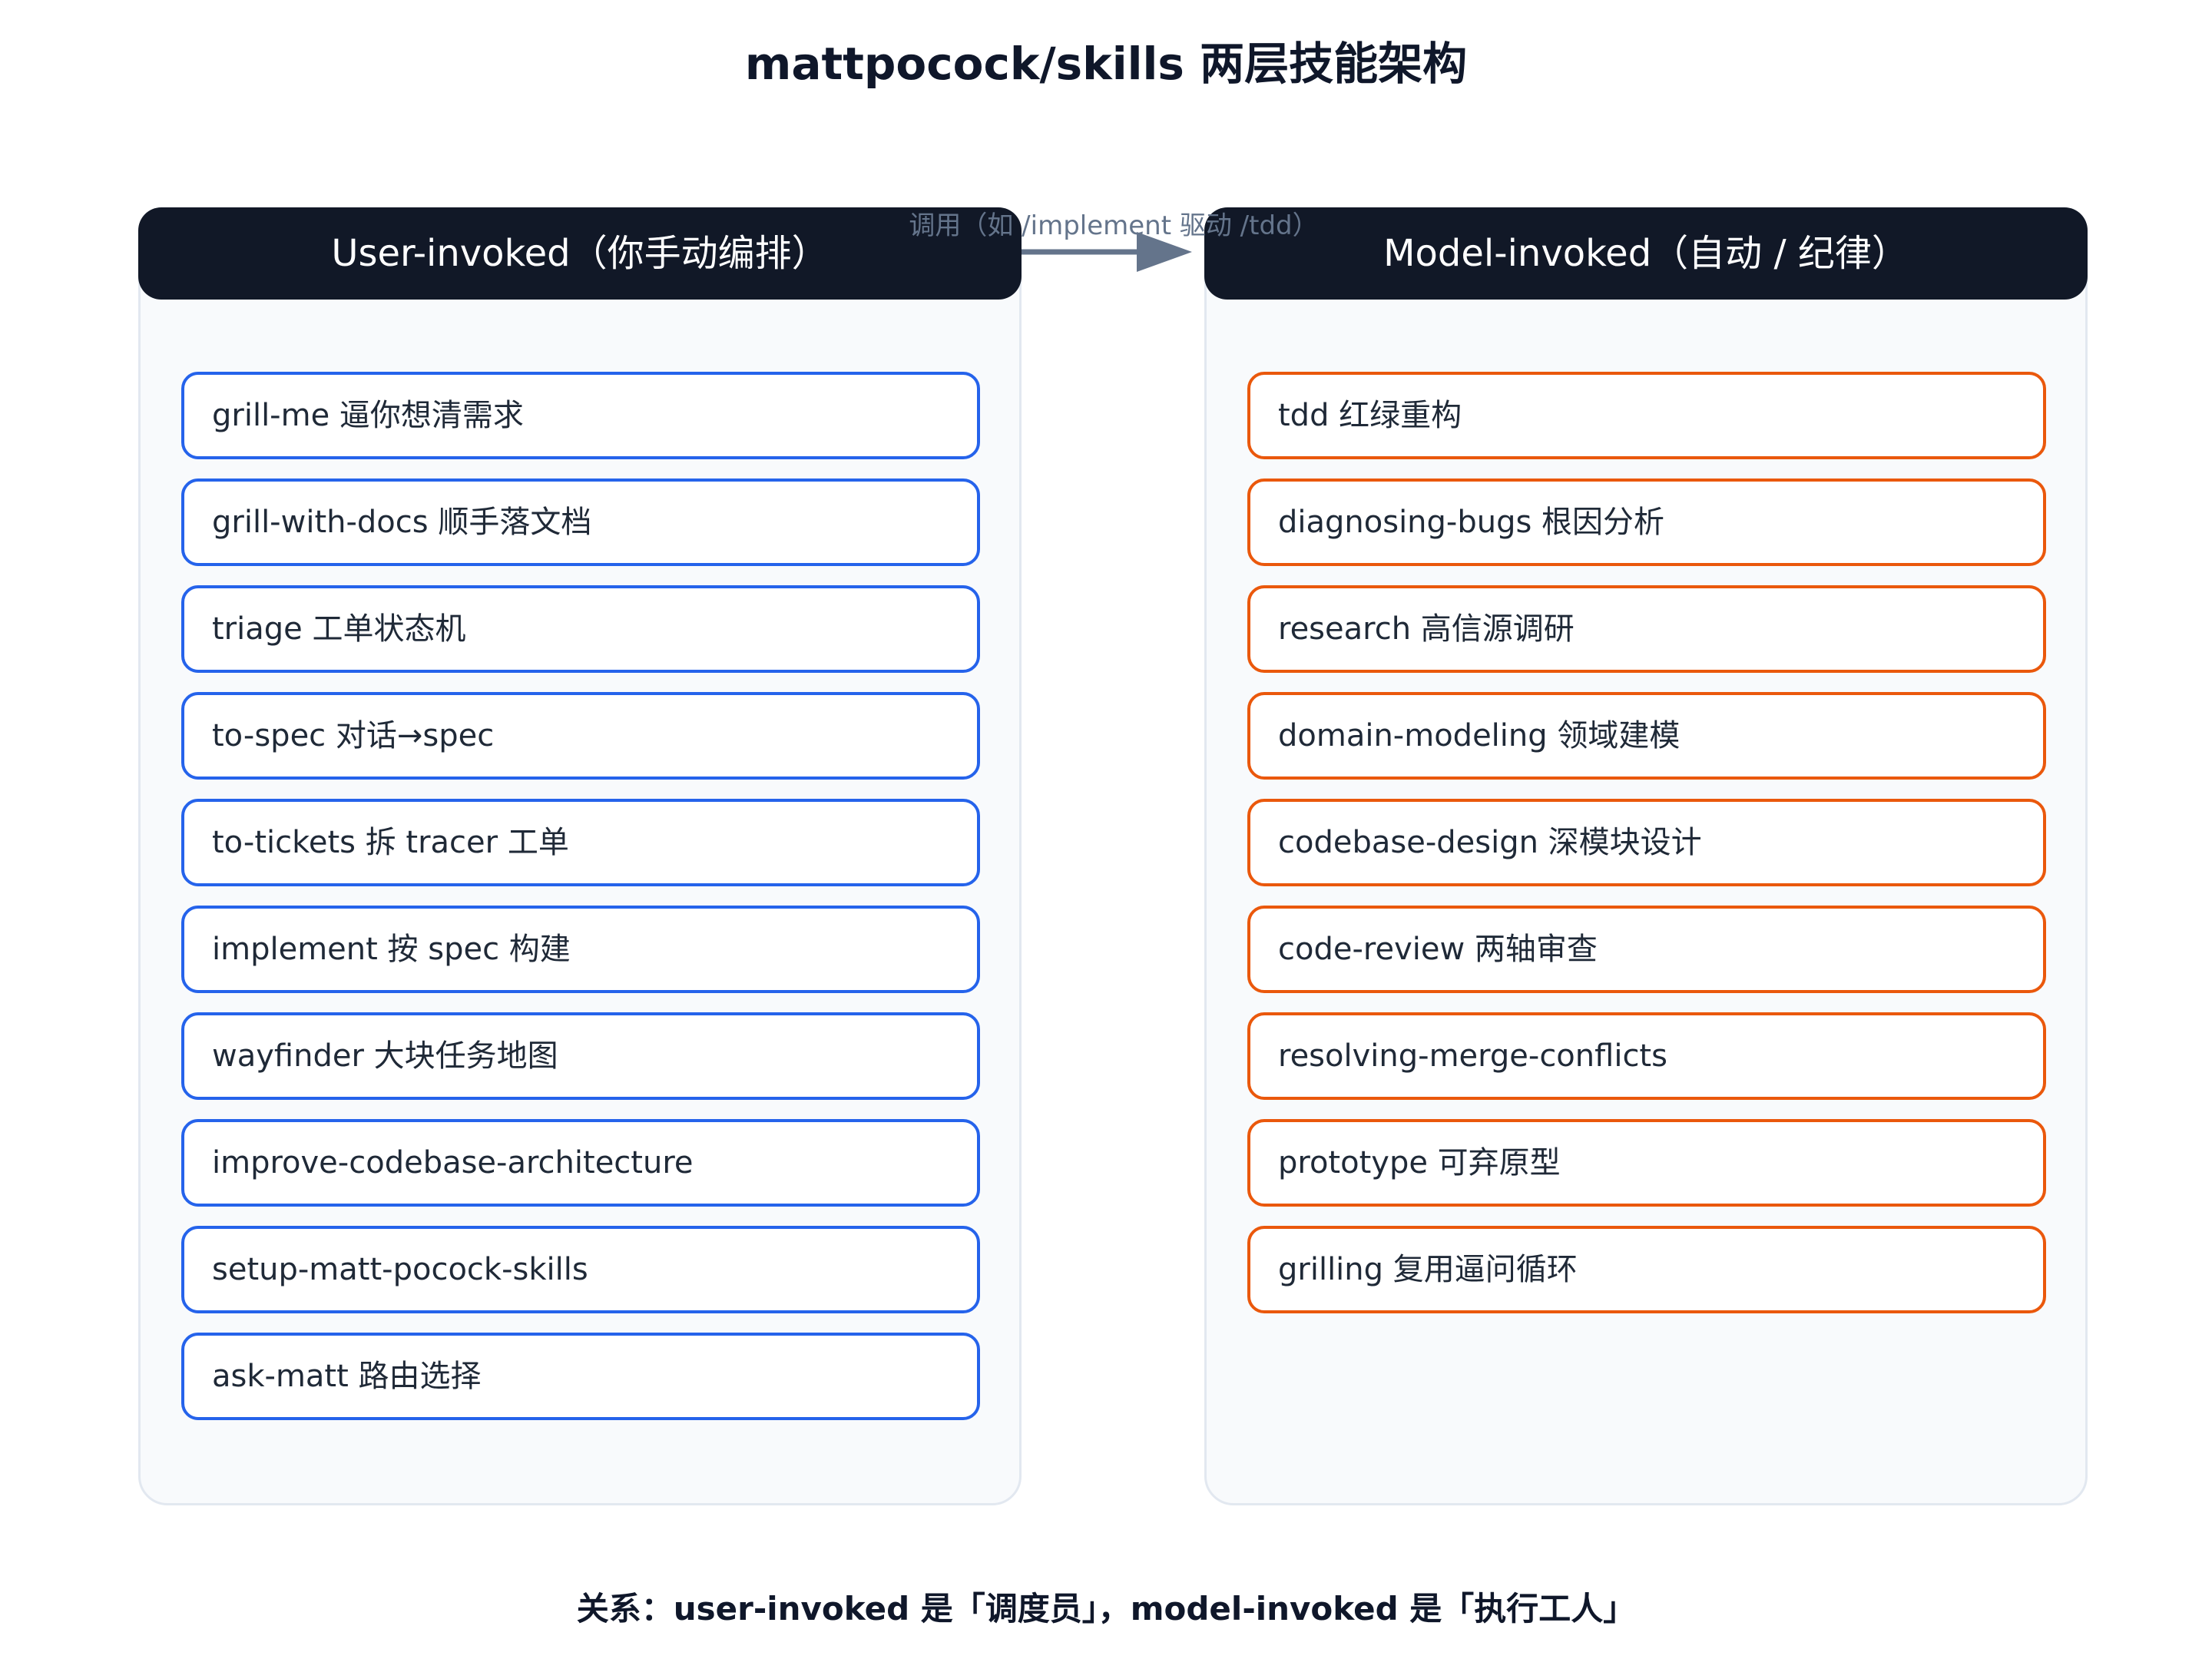  Describe the element at coordinates (580, 842) in the screenshot. I see `user-skill-item: to-tickets 拆 tracer 工单` at that location.